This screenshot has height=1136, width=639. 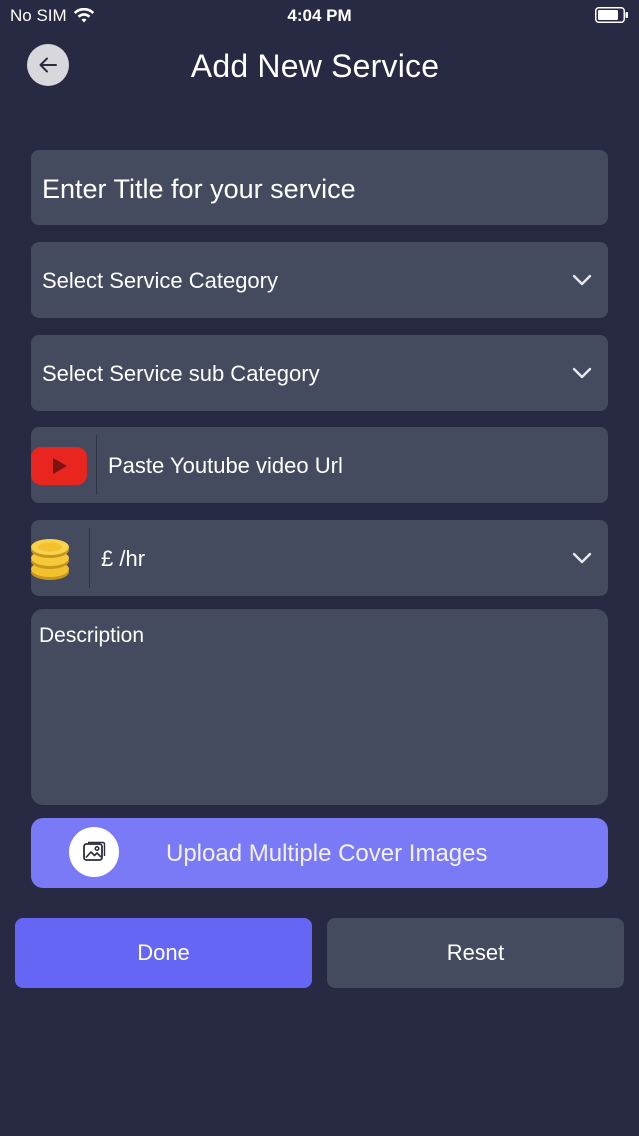 I want to click on page-title: Add New Service, so click(x=315, y=66).